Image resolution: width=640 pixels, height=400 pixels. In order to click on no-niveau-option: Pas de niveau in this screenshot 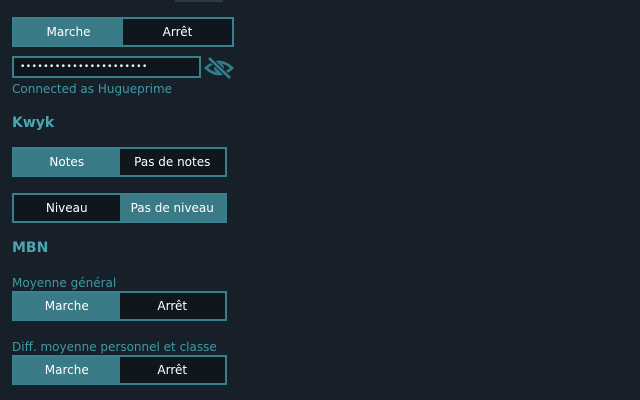, I will do `click(172, 208)`.